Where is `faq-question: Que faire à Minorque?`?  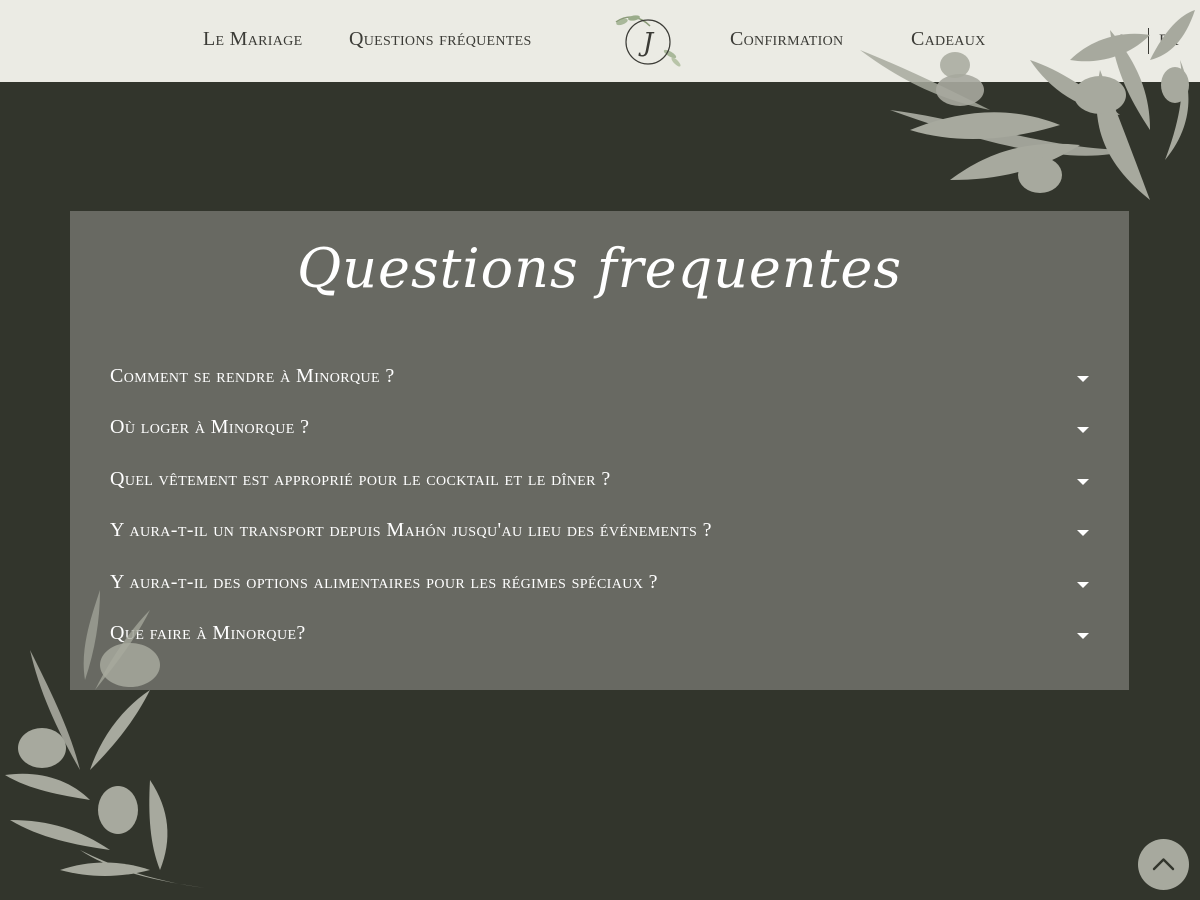
faq-question: Que faire à Minorque? is located at coordinates (208, 633).